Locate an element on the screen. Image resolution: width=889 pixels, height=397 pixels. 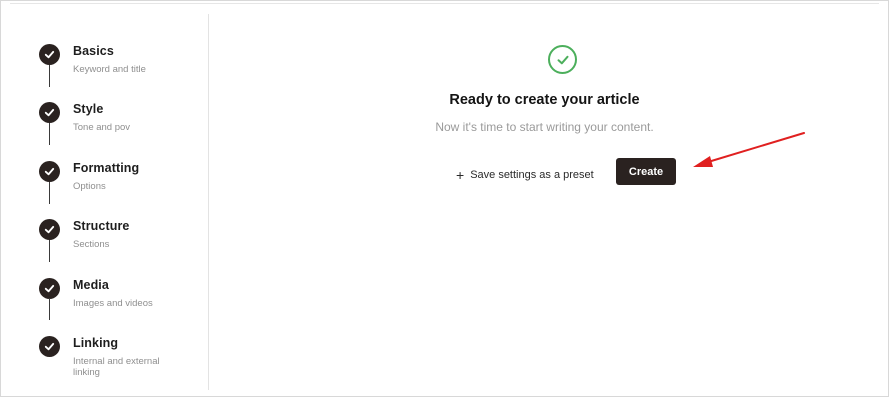
step-title: Formatting is located at coordinates (106, 168).